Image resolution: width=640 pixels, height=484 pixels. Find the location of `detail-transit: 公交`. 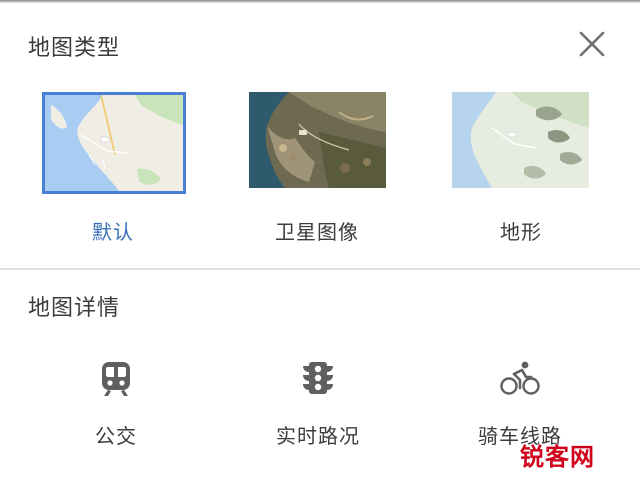

detail-transit: 公交 is located at coordinates (116, 402).